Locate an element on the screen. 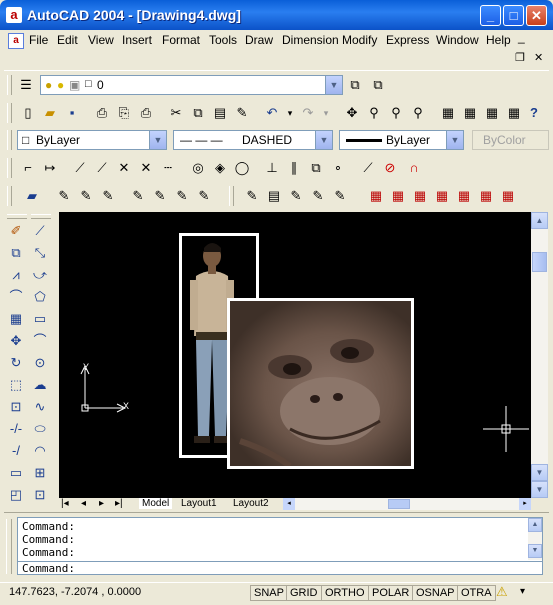  doc-close-button: ✕ is located at coordinates (538, 57).